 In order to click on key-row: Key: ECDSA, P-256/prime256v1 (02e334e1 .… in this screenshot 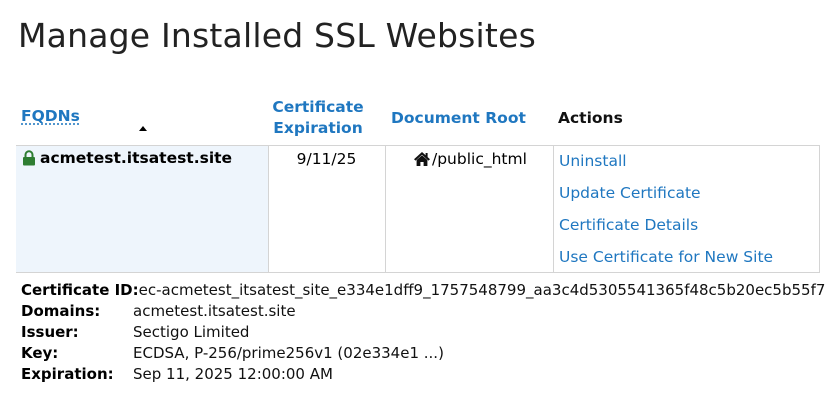, I will do `click(423, 353)`.